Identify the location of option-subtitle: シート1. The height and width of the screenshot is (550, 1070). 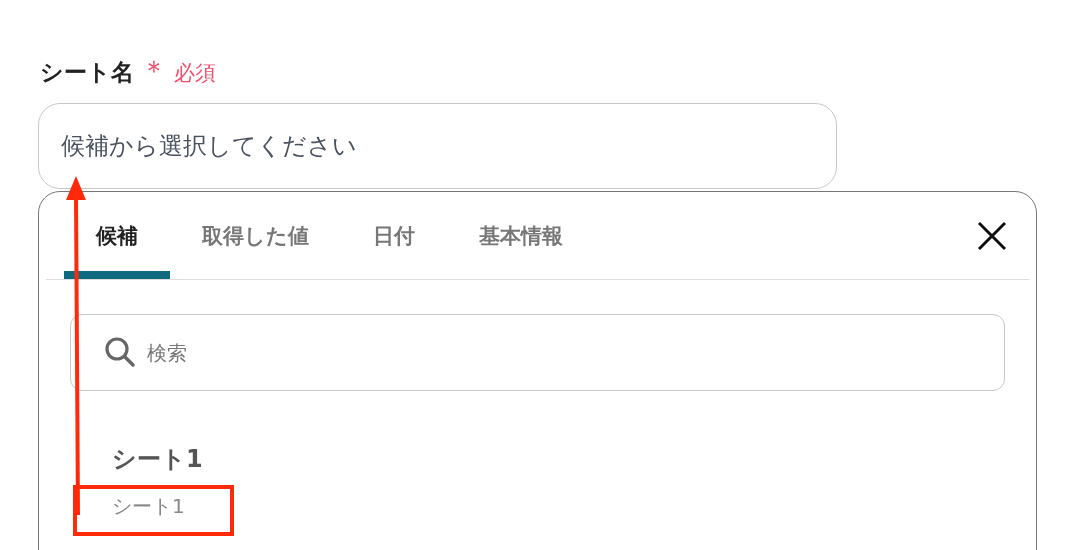
(149, 506).